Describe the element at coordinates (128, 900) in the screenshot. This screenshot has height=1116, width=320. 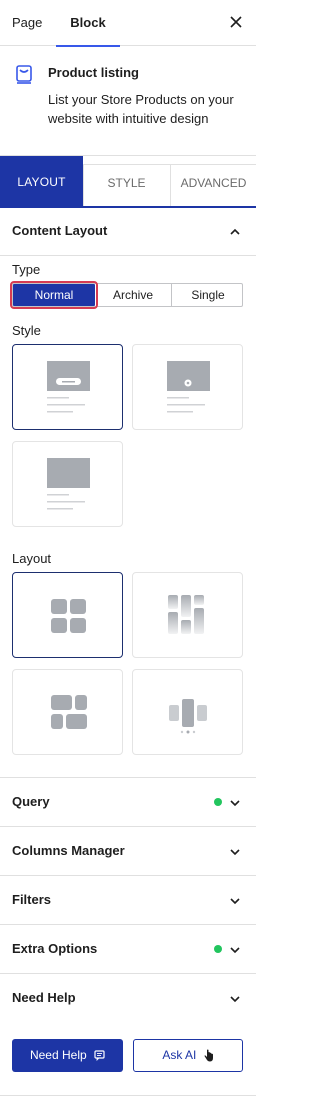
I see `panel-filters: Filters` at that location.